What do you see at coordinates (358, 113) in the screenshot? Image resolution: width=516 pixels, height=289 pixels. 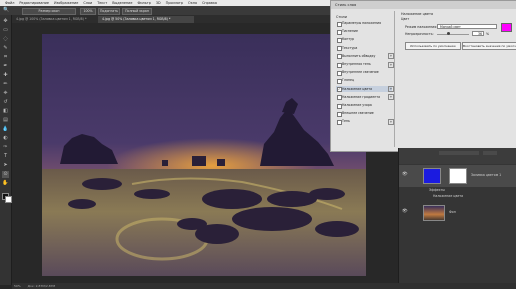 I see `style-item-label: Внешнее свечение` at bounding box center [358, 113].